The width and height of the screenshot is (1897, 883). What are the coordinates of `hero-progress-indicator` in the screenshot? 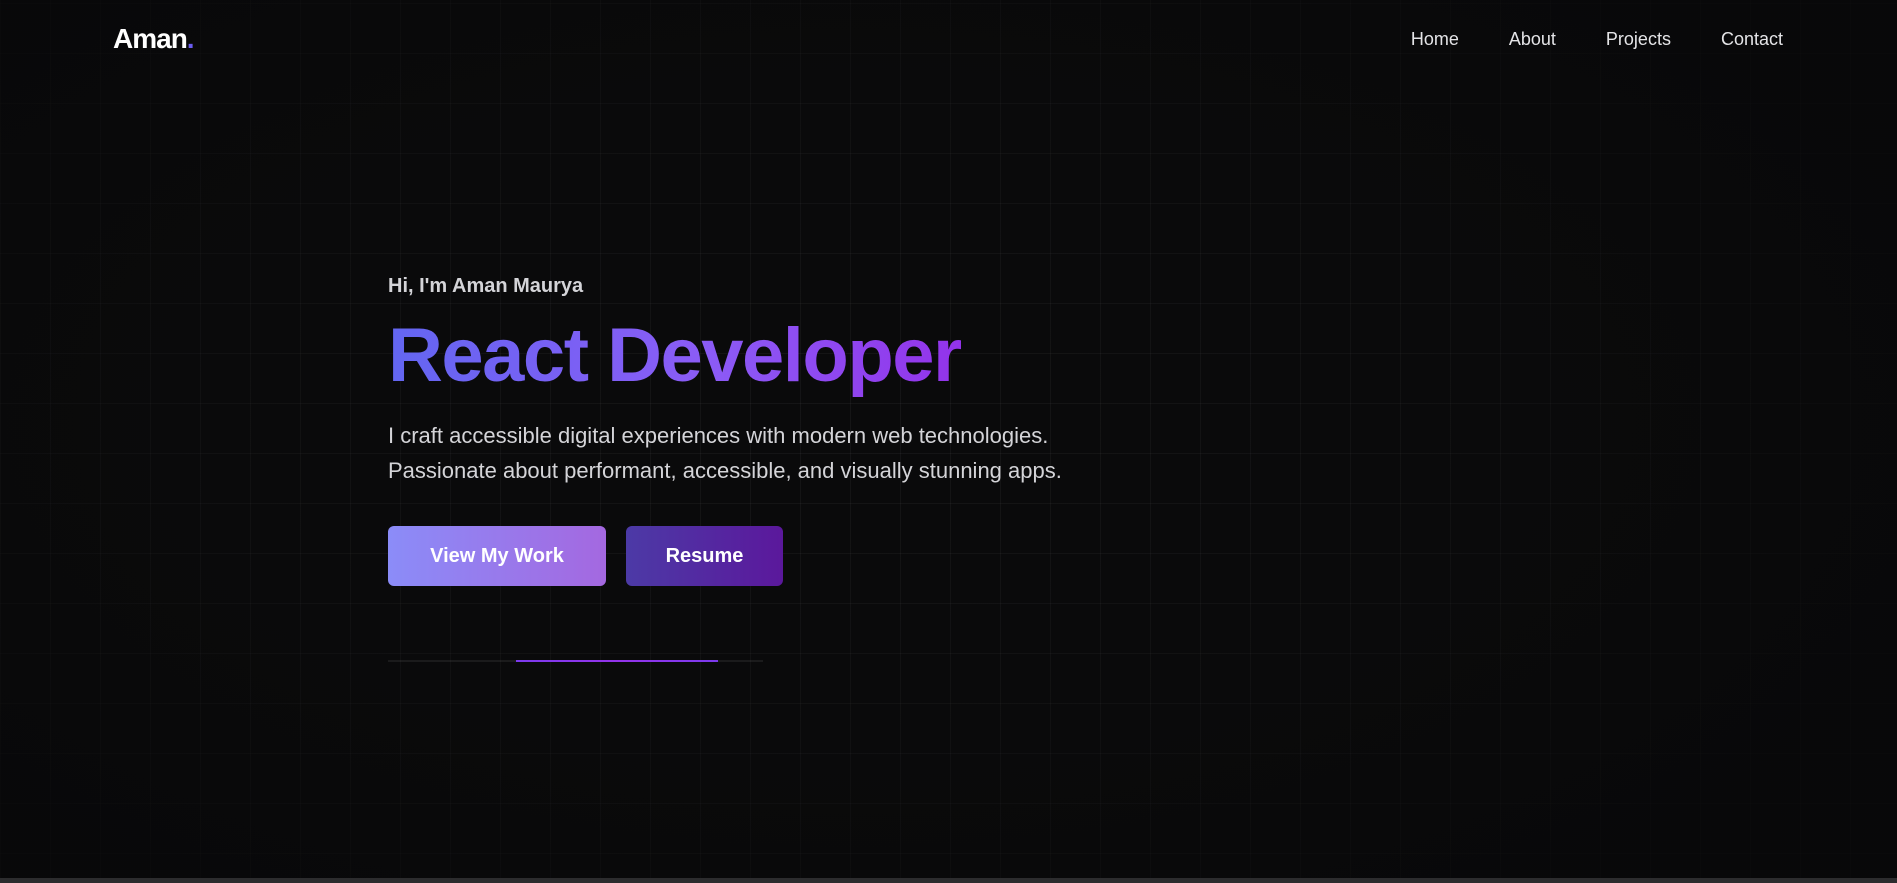 It's located at (616, 661).